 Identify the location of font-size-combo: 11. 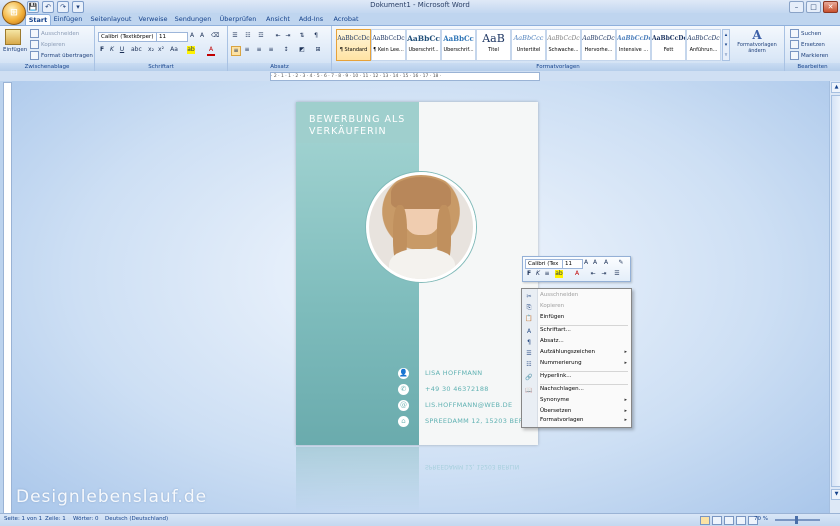
(172, 37).